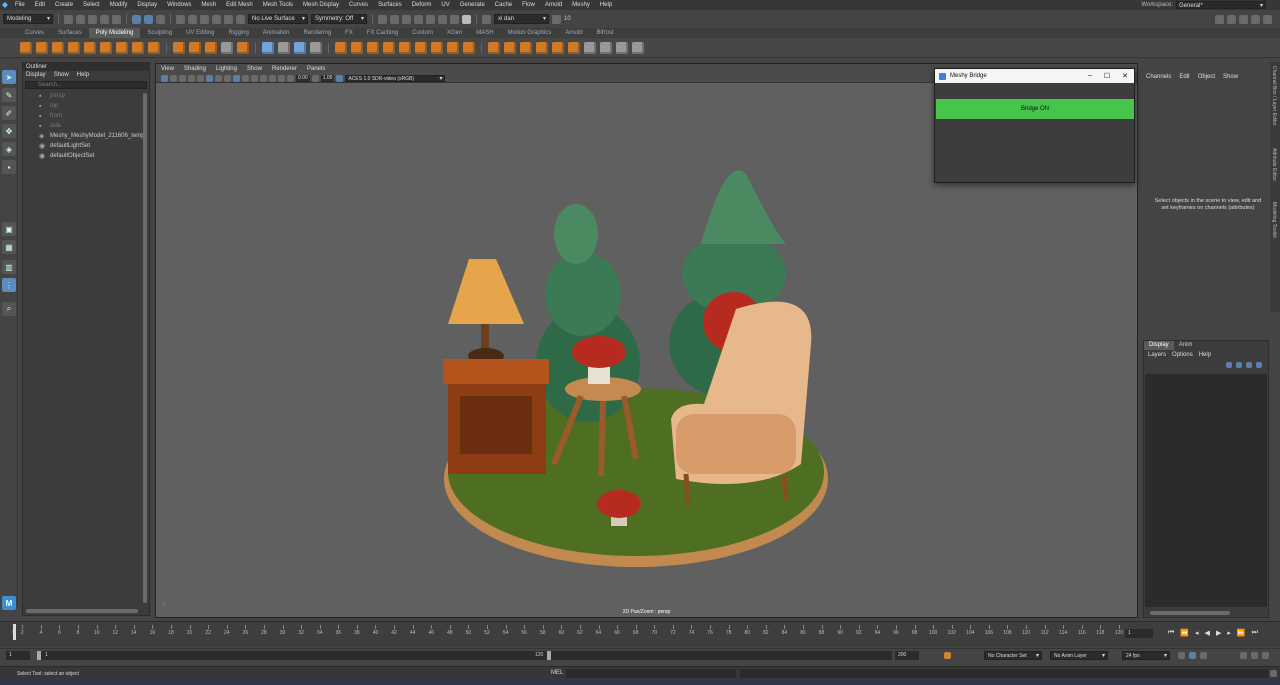 This screenshot has width=1280, height=685. What do you see at coordinates (1259, 365) in the screenshot?
I see `new-layer-selected-icon` at bounding box center [1259, 365].